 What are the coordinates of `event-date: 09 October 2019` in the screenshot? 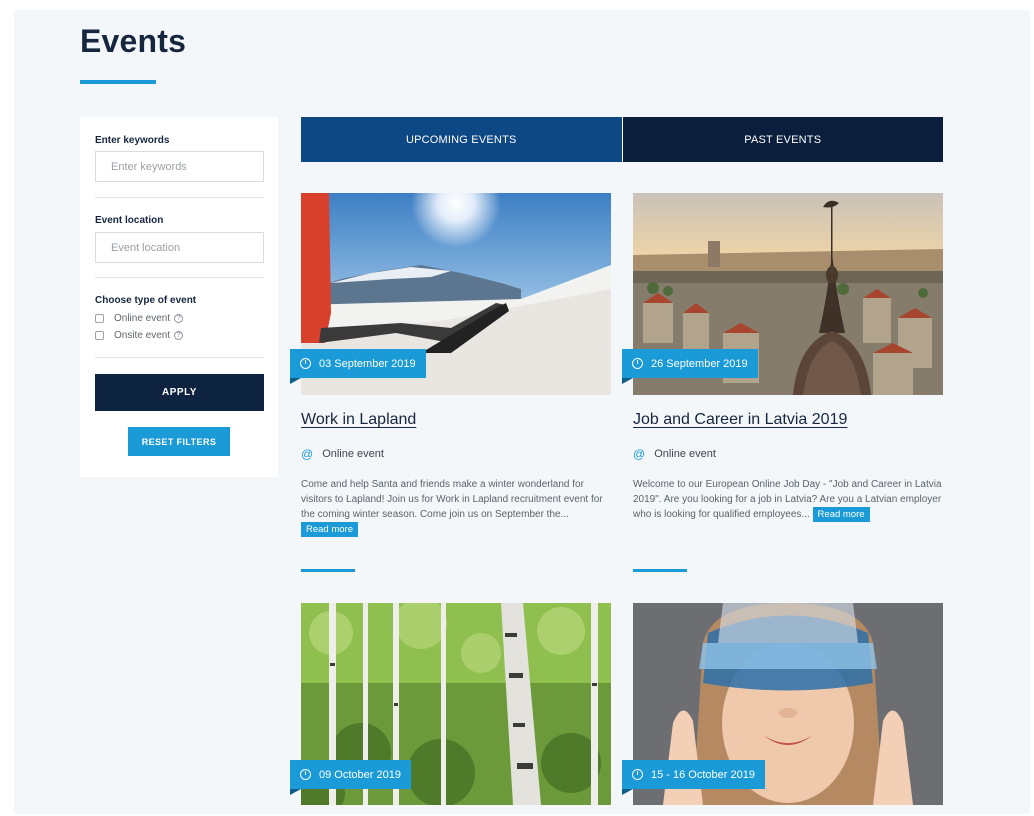 It's located at (360, 774).